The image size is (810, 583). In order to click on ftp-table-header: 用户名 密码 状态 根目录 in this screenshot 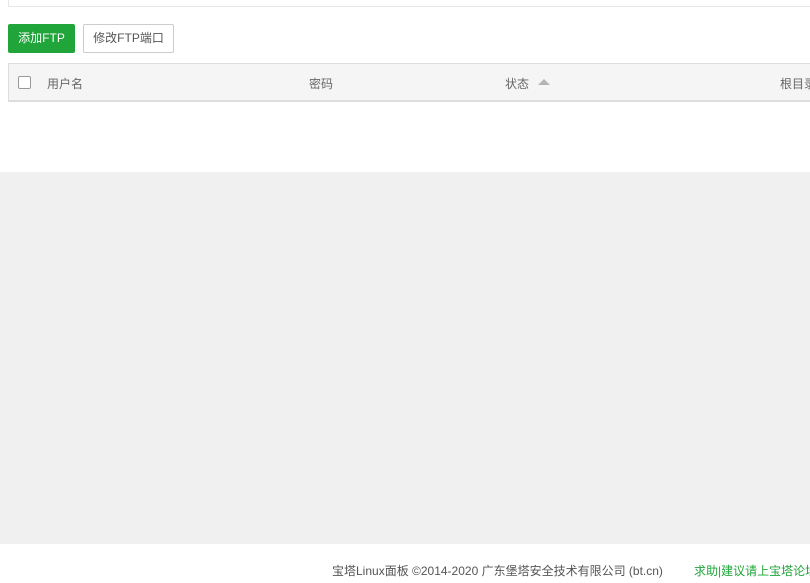, I will do `click(409, 82)`.